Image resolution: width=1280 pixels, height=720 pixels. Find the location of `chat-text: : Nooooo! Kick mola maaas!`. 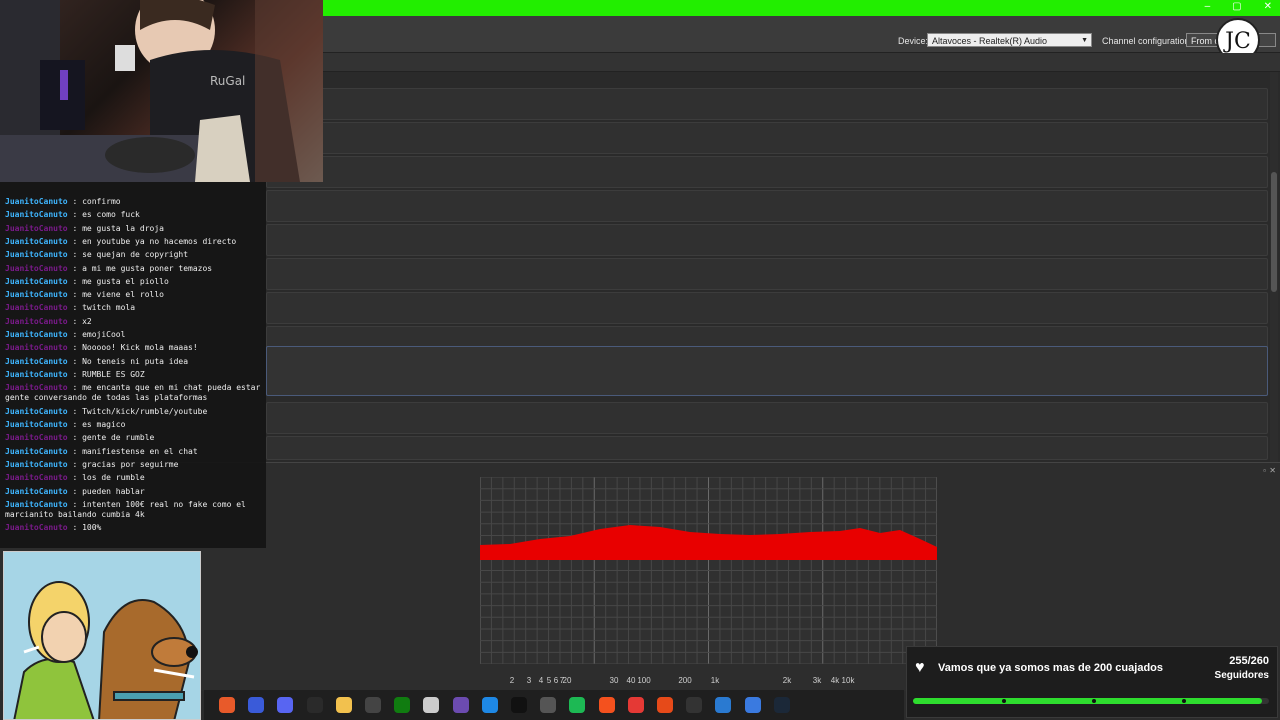

chat-text: : Nooooo! Kick mola maaas! is located at coordinates (132, 348).